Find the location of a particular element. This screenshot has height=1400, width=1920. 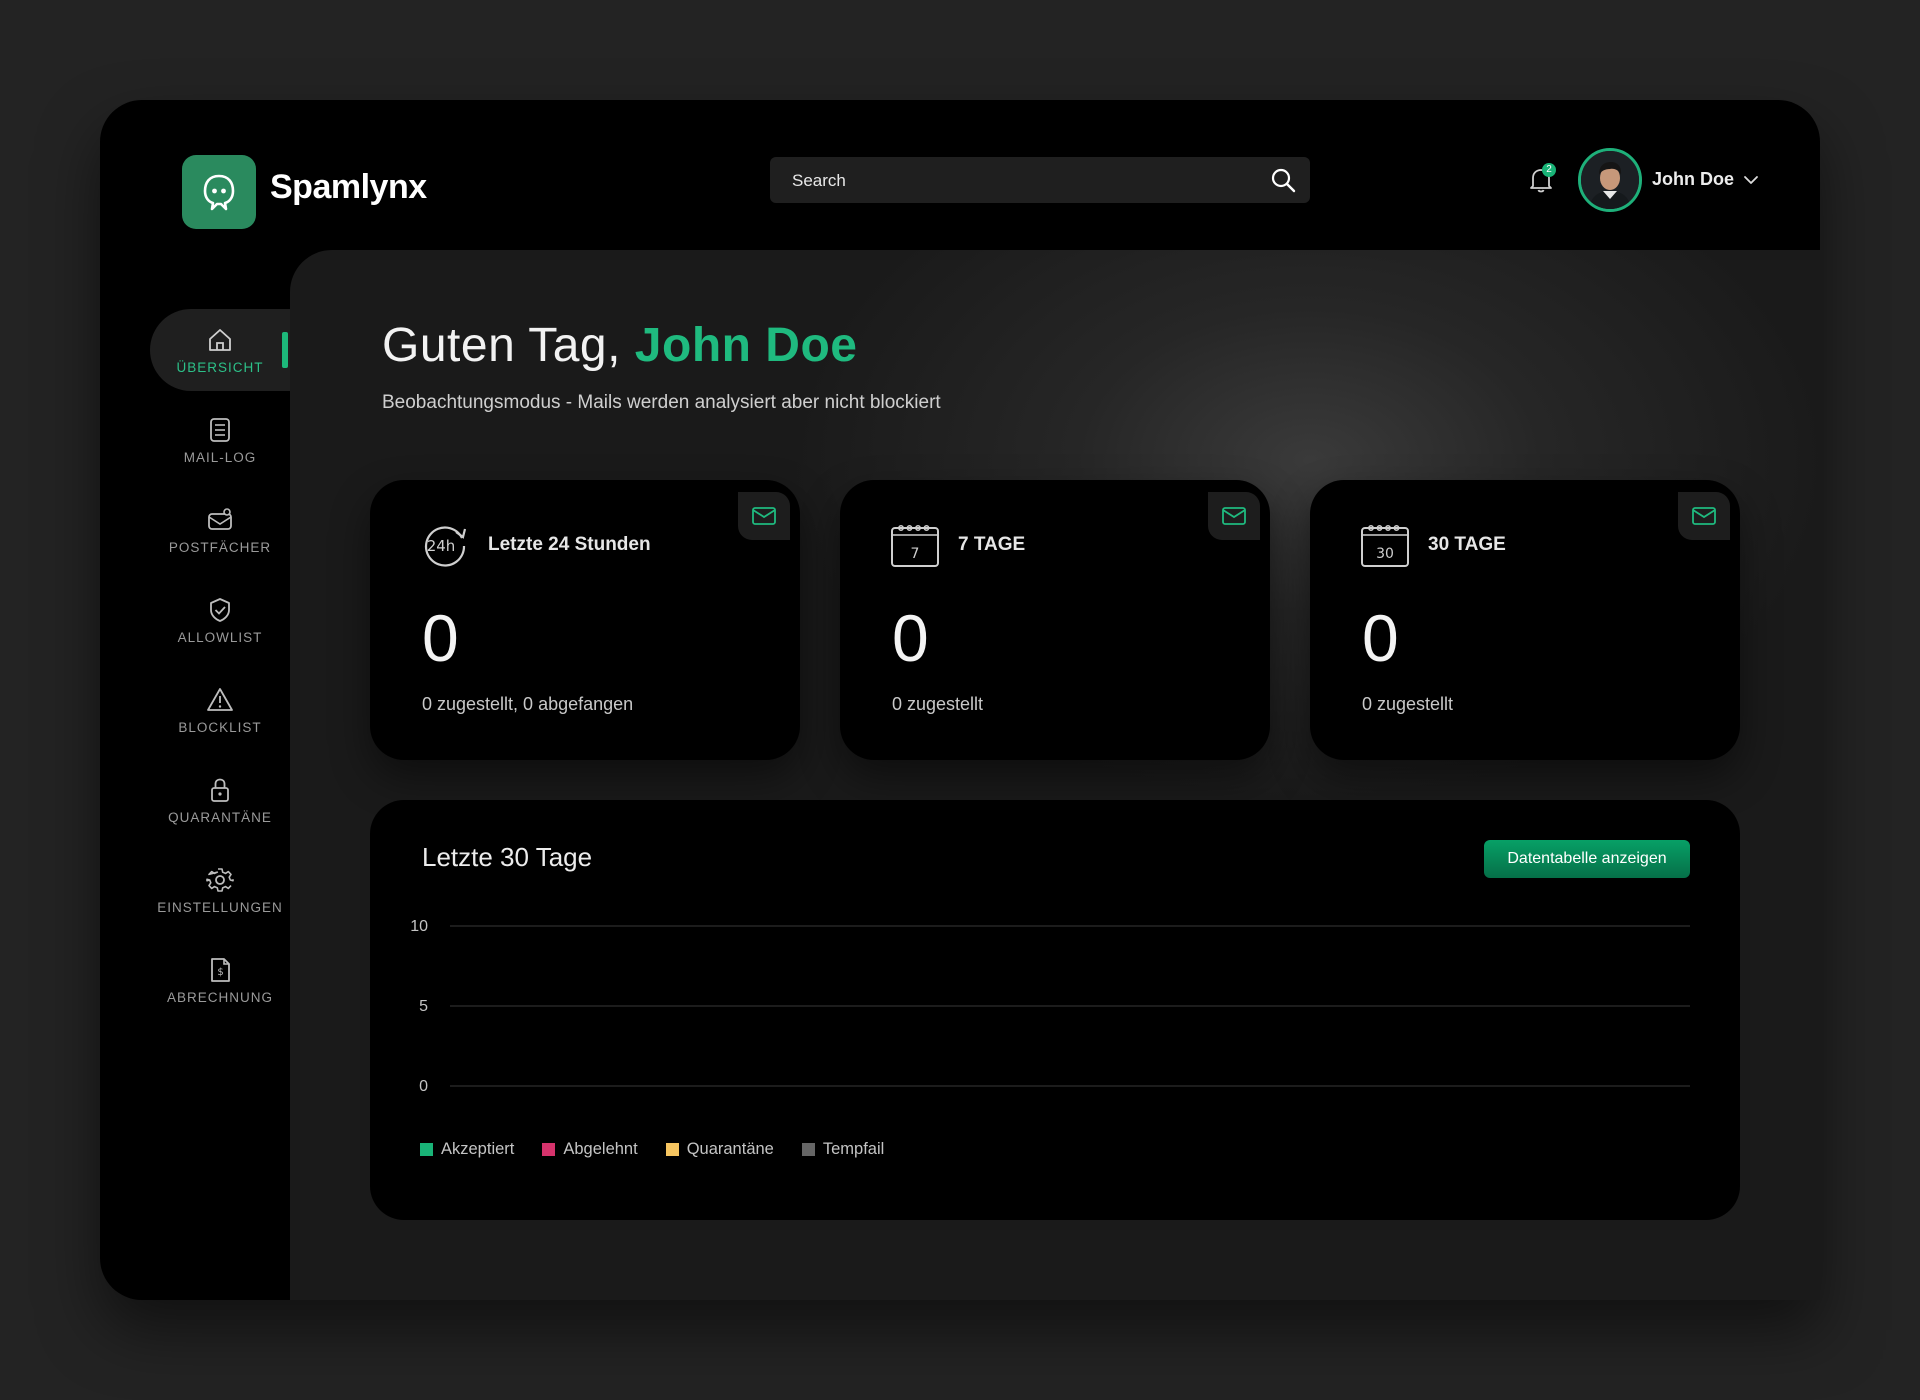

avatar is located at coordinates (1610, 180).